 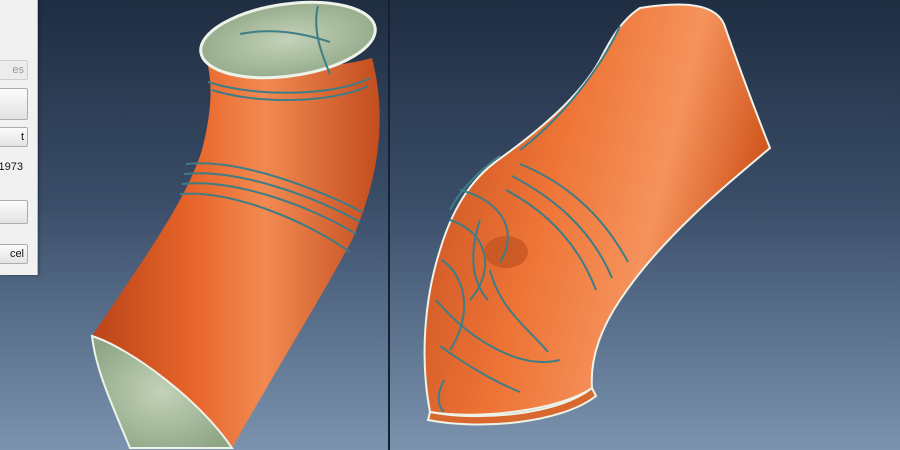 What do you see at coordinates (11, 167) in the screenshot?
I see `dialog-value-text: 1973` at bounding box center [11, 167].